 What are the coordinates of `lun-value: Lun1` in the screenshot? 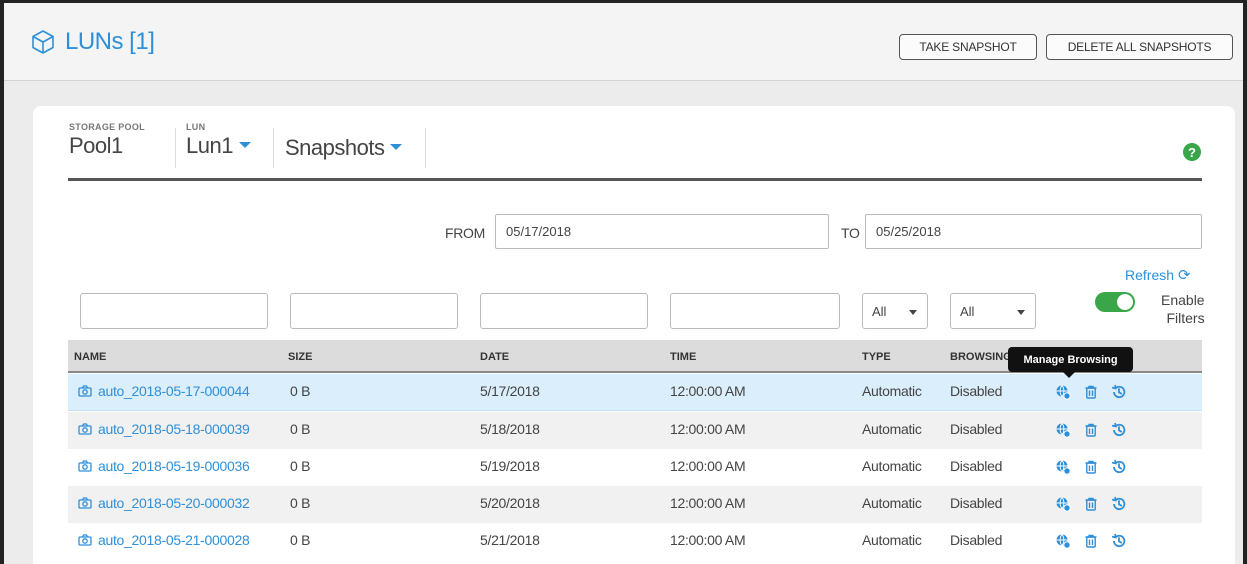 It's located at (209, 145).